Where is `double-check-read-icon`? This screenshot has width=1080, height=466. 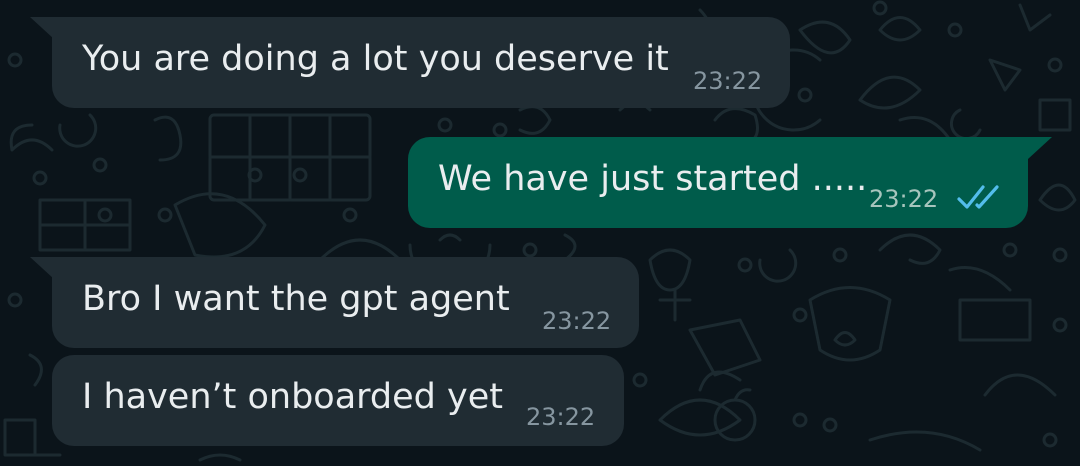 double-check-read-icon is located at coordinates (978, 197).